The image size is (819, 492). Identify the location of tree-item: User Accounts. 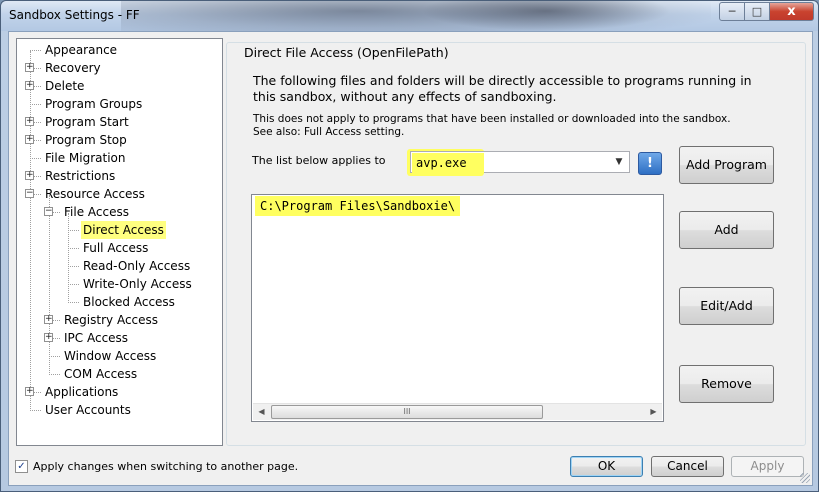
(88, 410).